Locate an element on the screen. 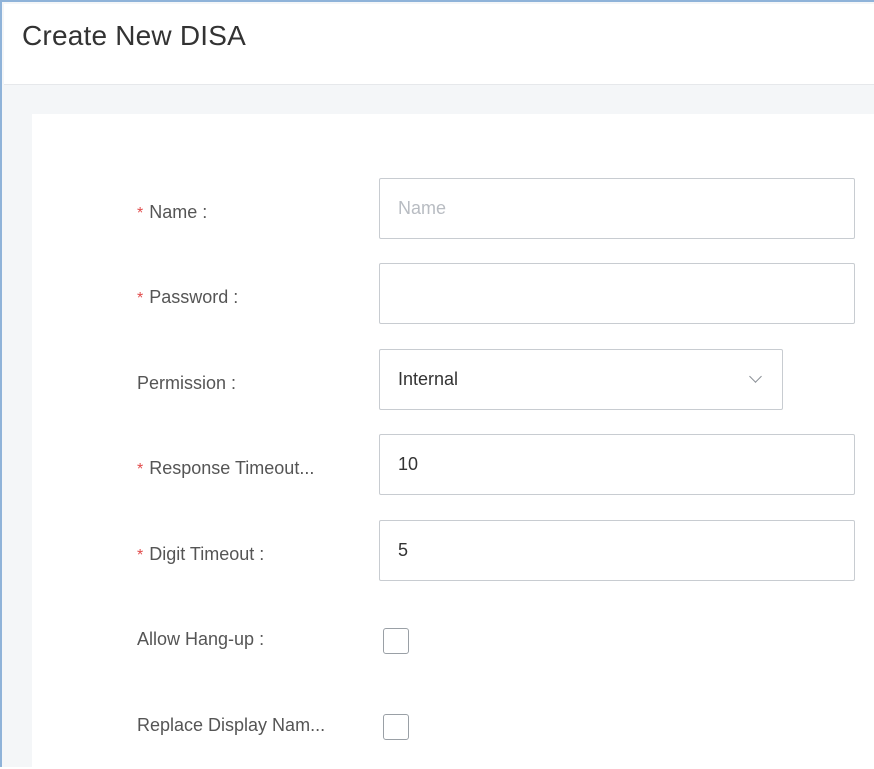 The height and width of the screenshot is (769, 874). allow-hangup-label: Allow Hang-up : is located at coordinates (201, 639).